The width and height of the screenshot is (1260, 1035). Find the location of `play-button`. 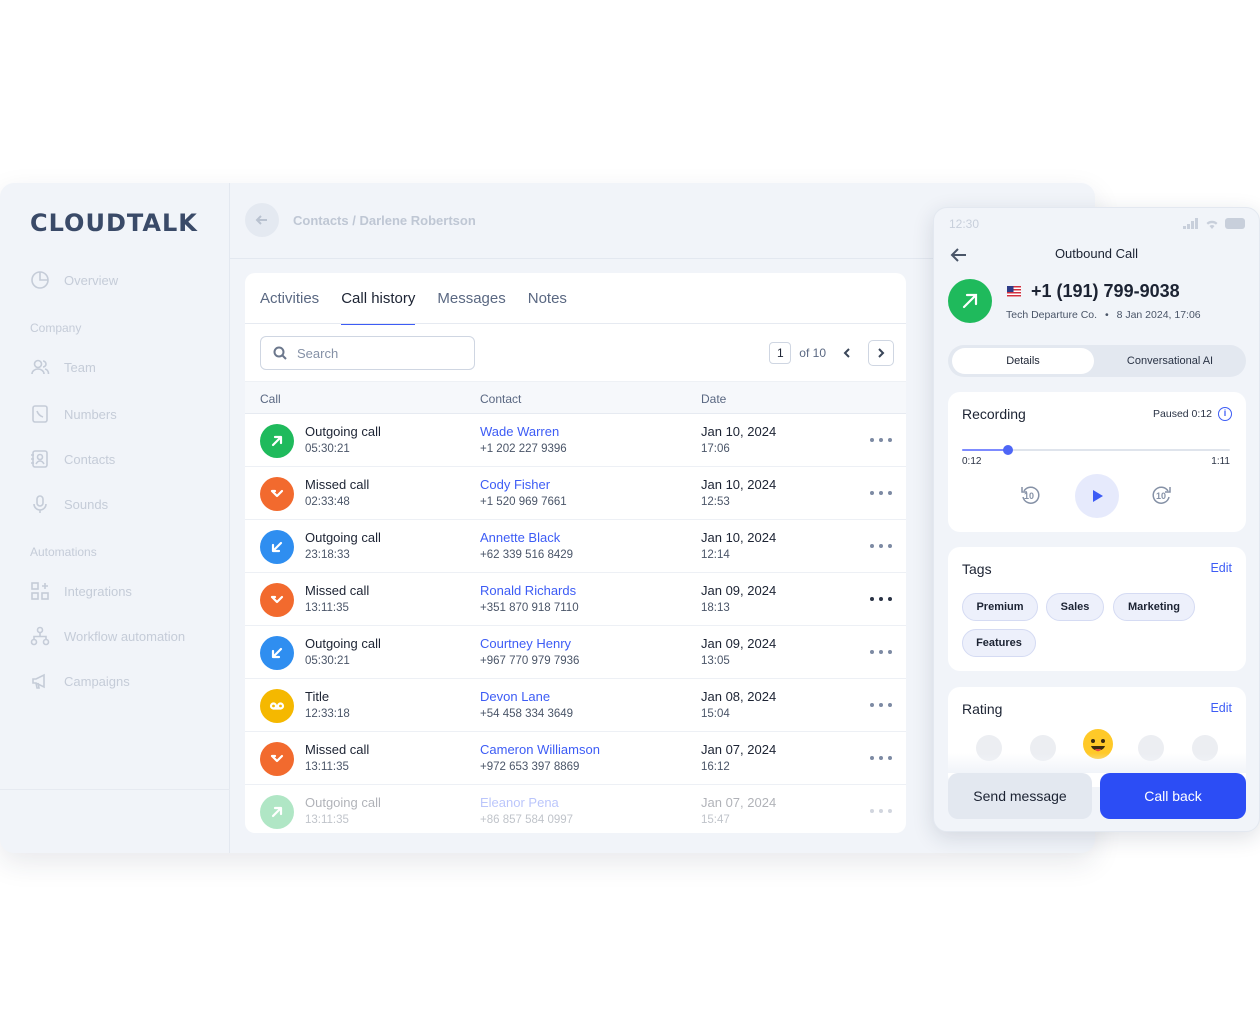

play-button is located at coordinates (1097, 496).